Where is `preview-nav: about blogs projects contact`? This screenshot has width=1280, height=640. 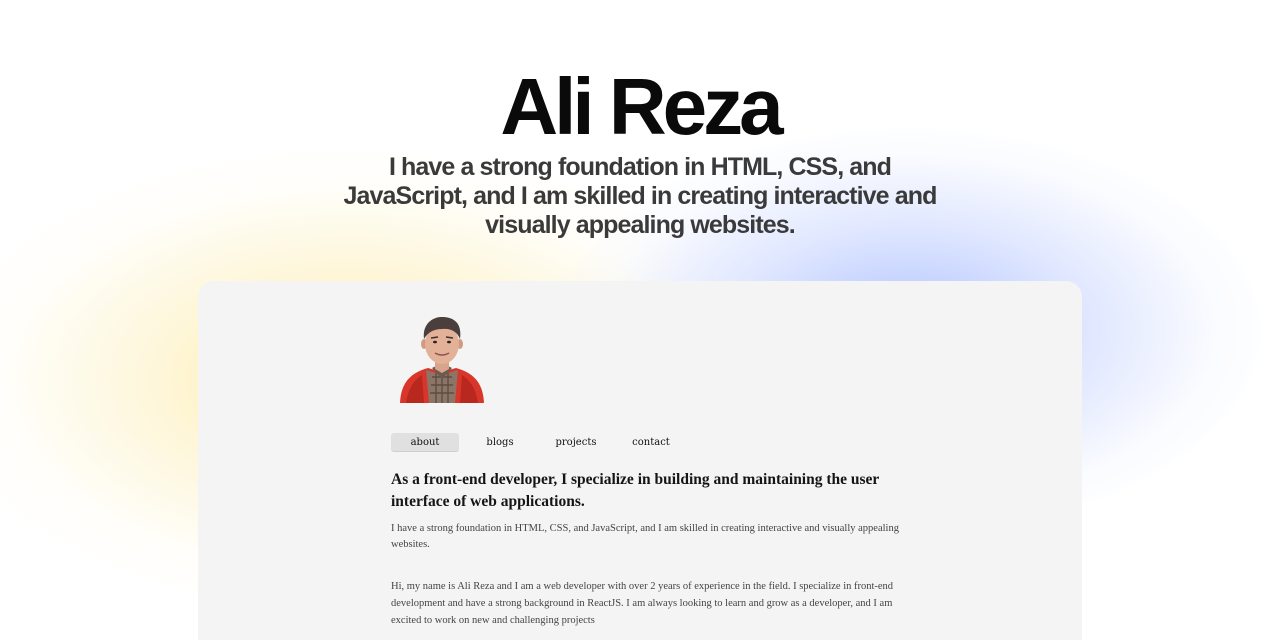 preview-nav: about blogs projects contact is located at coordinates (541, 442).